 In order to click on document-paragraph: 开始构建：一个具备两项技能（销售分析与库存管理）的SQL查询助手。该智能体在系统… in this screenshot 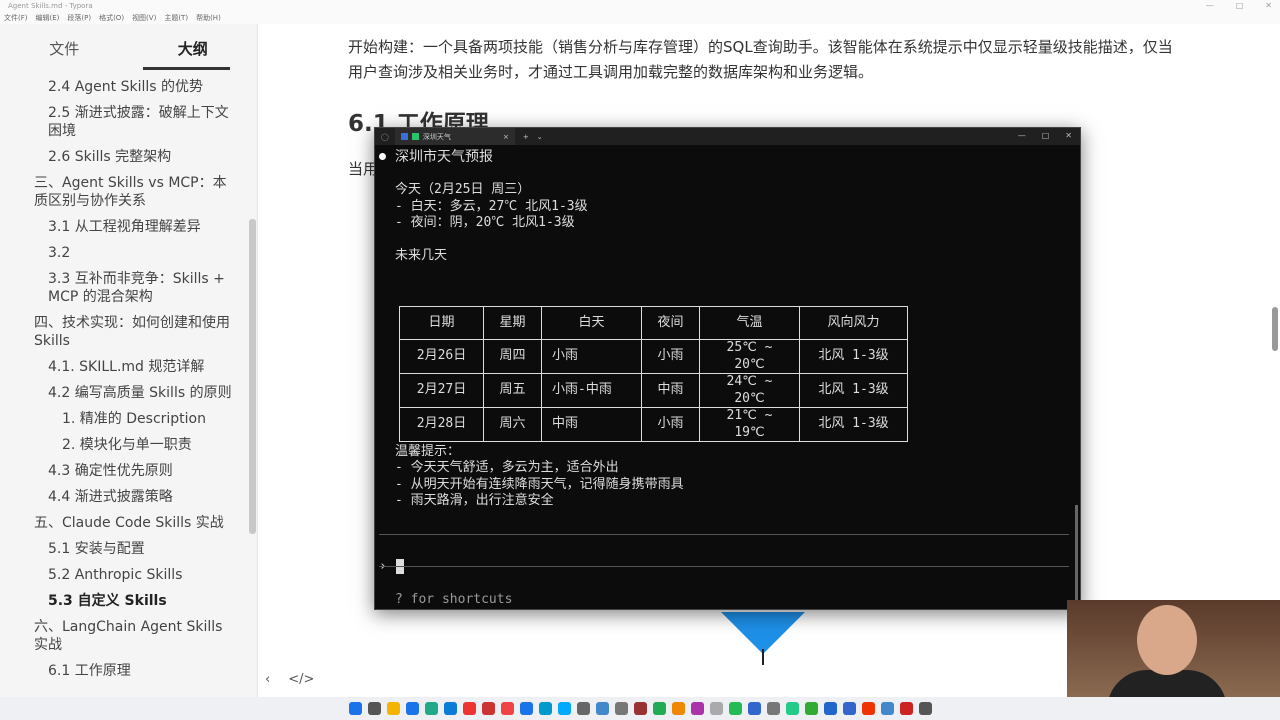, I will do `click(760, 59)`.